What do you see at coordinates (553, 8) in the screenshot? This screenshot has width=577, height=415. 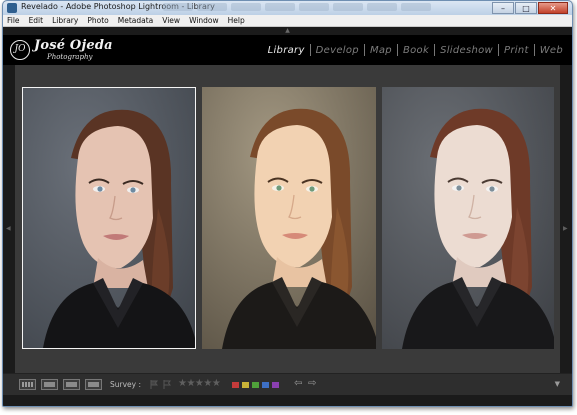 I see `close-button: ✕` at bounding box center [553, 8].